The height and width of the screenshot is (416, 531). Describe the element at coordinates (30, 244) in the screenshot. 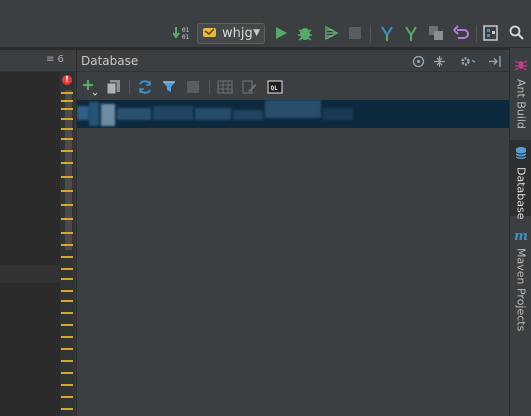

I see `code-editor` at that location.